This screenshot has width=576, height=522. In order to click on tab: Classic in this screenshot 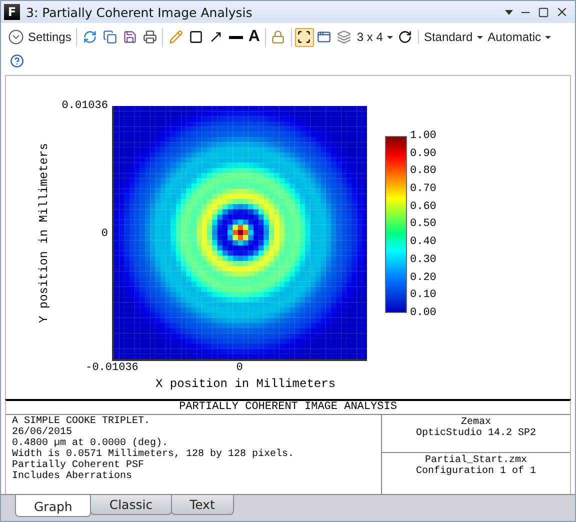, I will do `click(131, 505)`.